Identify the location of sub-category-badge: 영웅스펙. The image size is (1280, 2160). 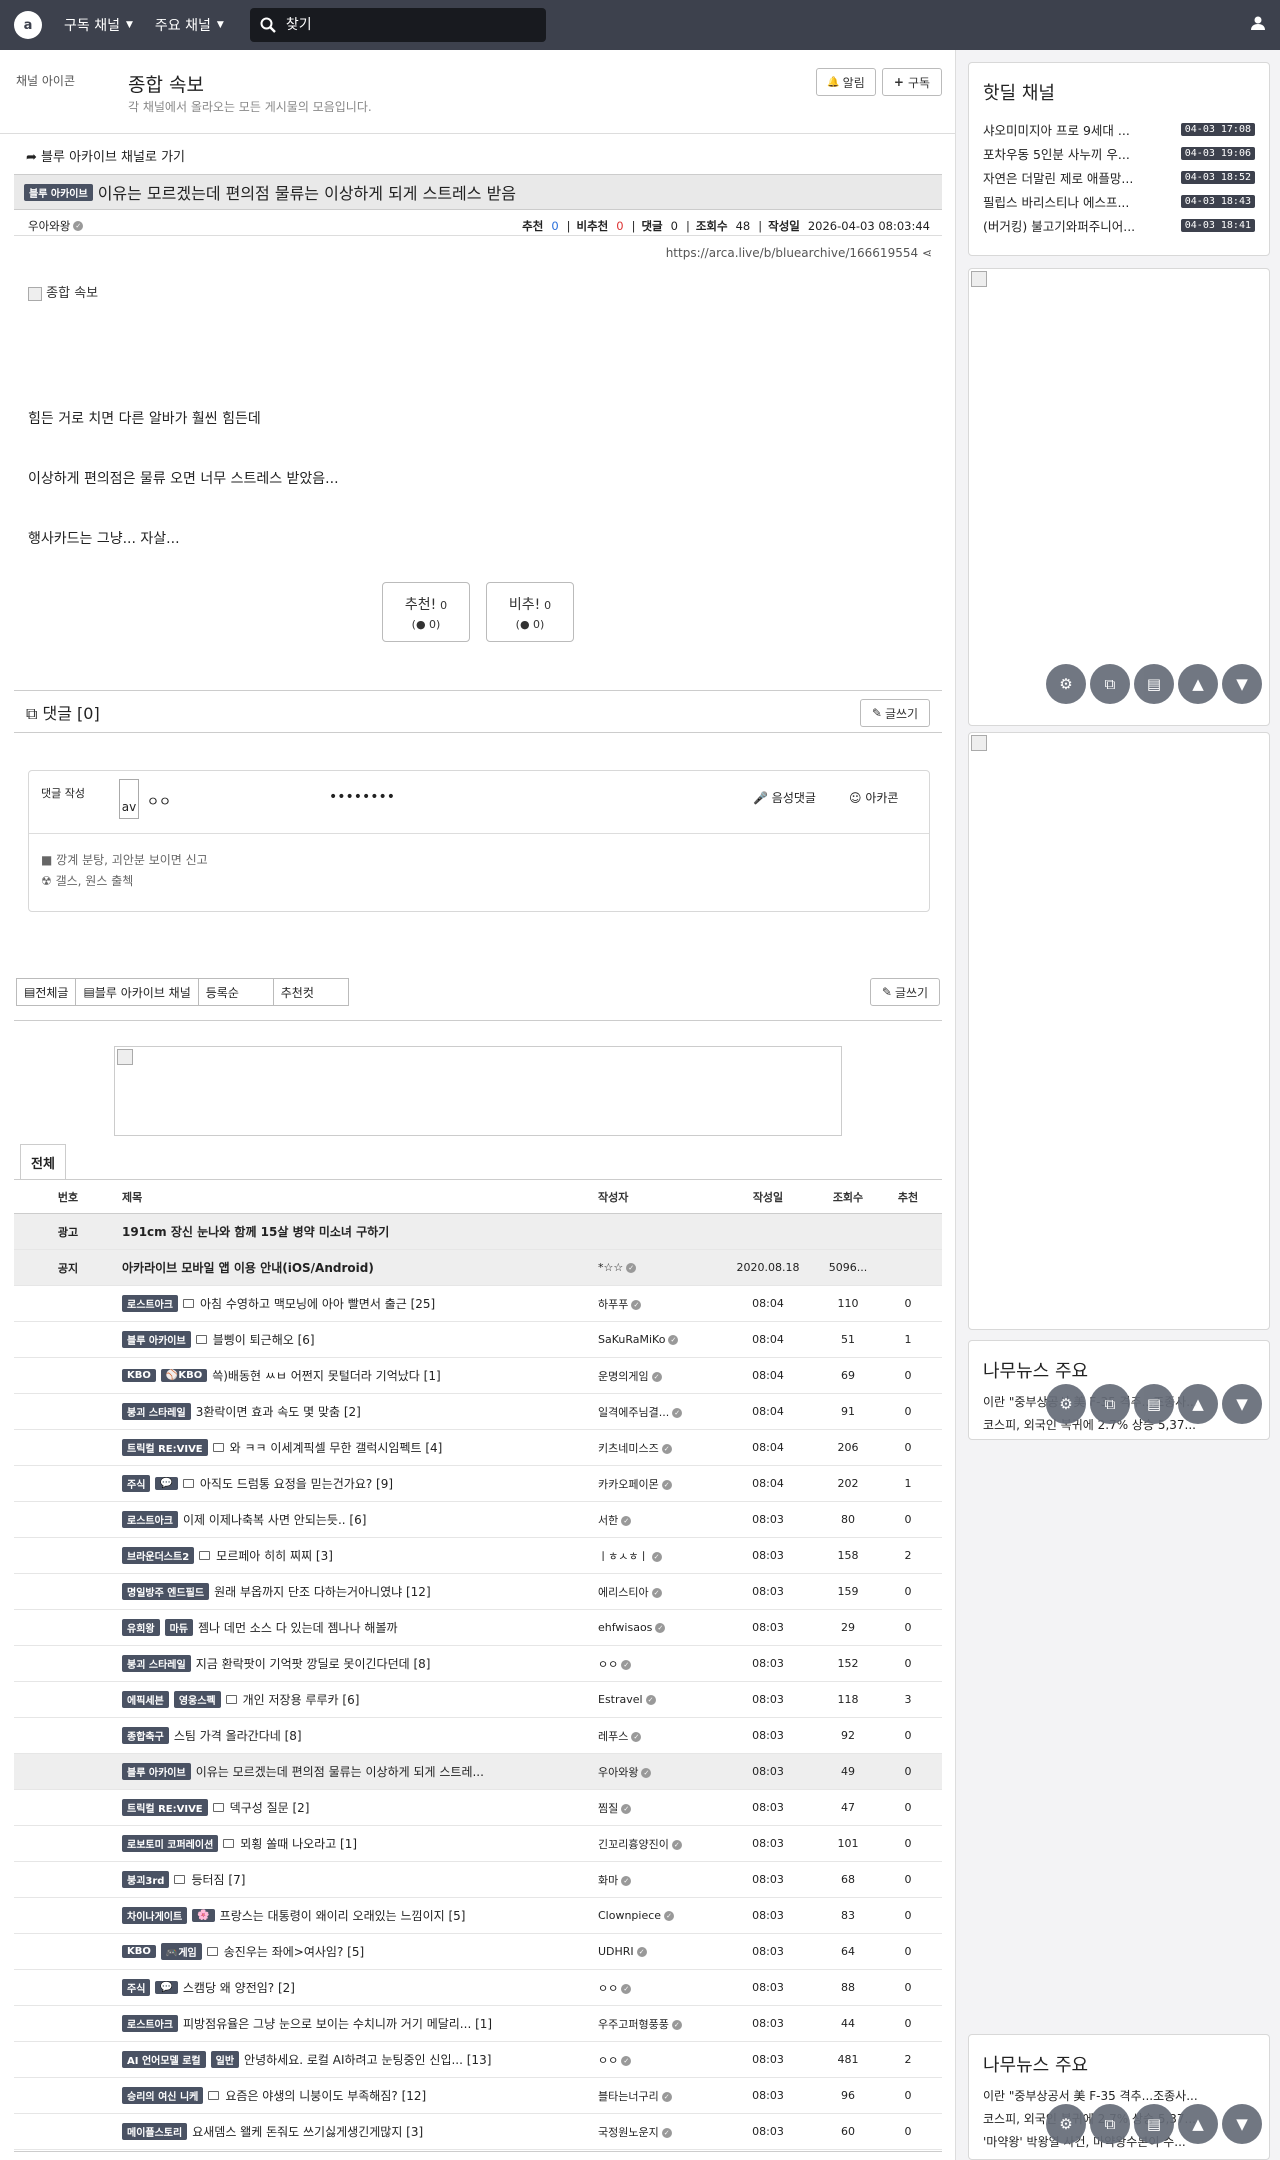
(197, 1699).